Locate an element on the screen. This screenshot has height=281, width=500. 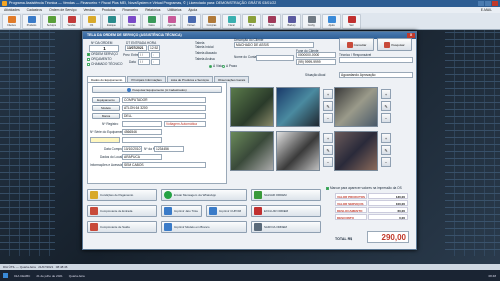
toolbar-button: Vendas is located at coordinates (71, 21).